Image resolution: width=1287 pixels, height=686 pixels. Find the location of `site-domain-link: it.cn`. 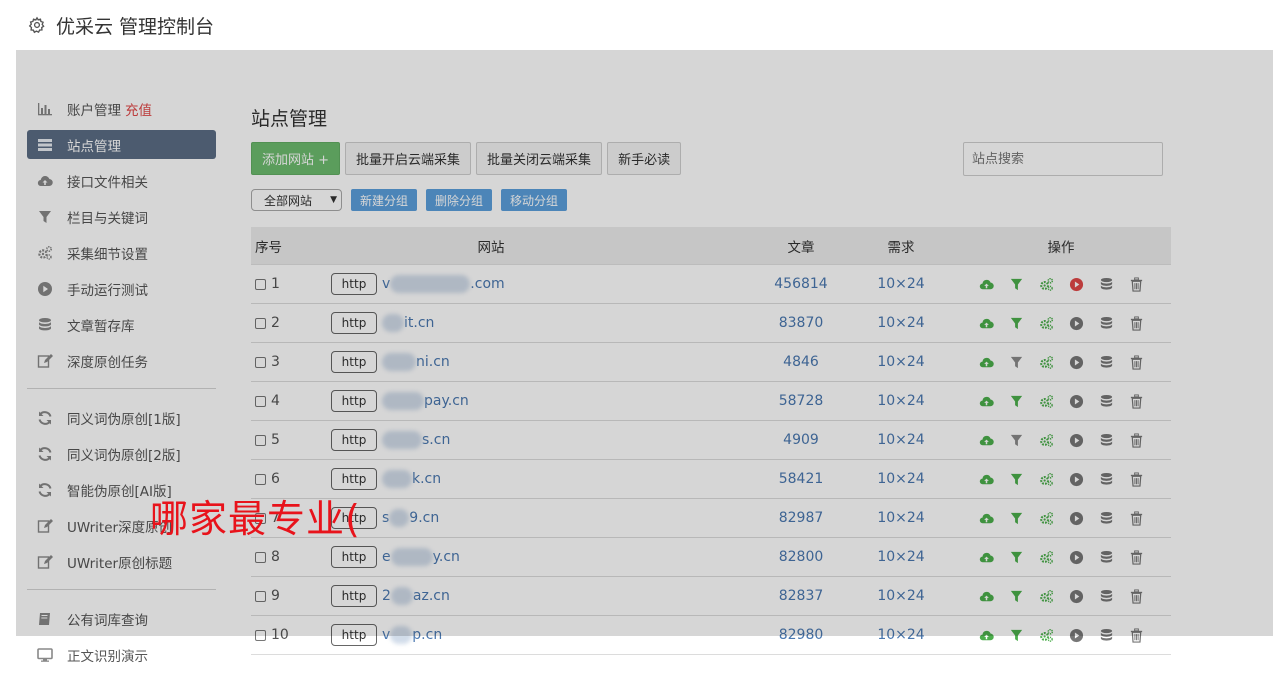

site-domain-link: it.cn is located at coordinates (408, 323).